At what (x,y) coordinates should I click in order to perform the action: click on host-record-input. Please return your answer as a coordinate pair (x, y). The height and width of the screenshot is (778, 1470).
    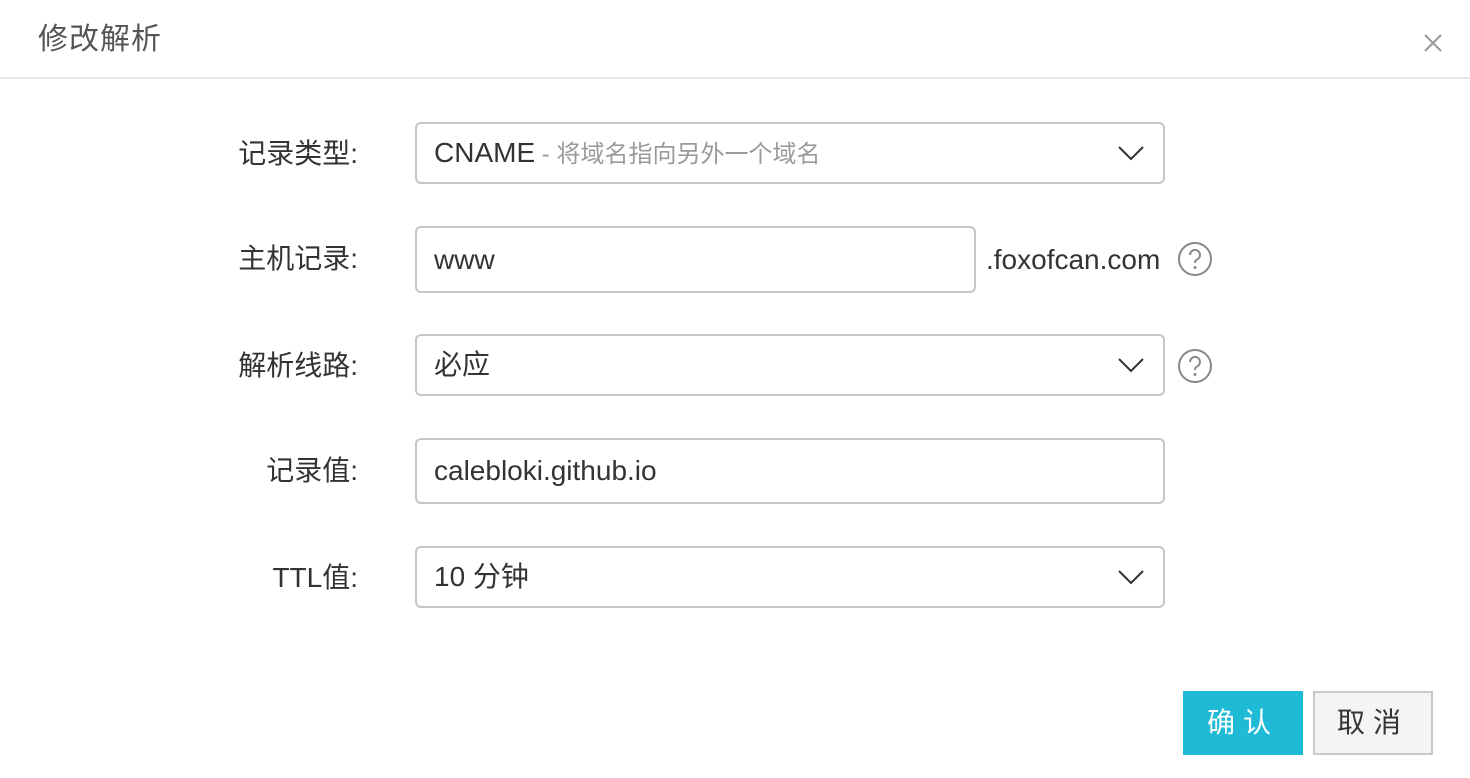
    Looking at the image, I should click on (695, 259).